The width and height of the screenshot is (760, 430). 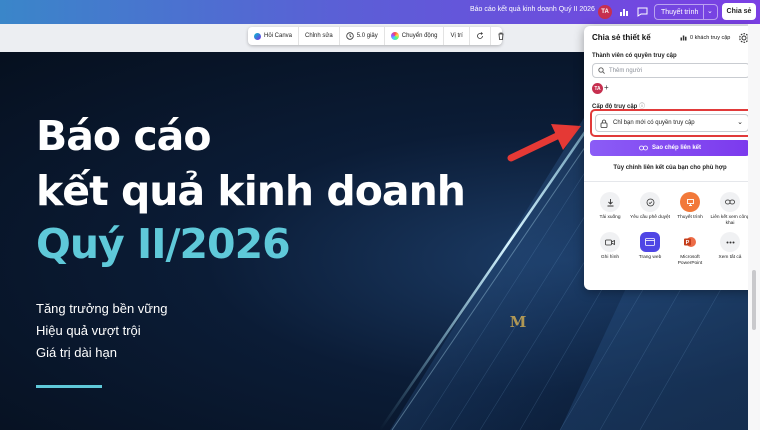 What do you see at coordinates (257, 36) in the screenshot?
I see `canva-ai-icon` at bounding box center [257, 36].